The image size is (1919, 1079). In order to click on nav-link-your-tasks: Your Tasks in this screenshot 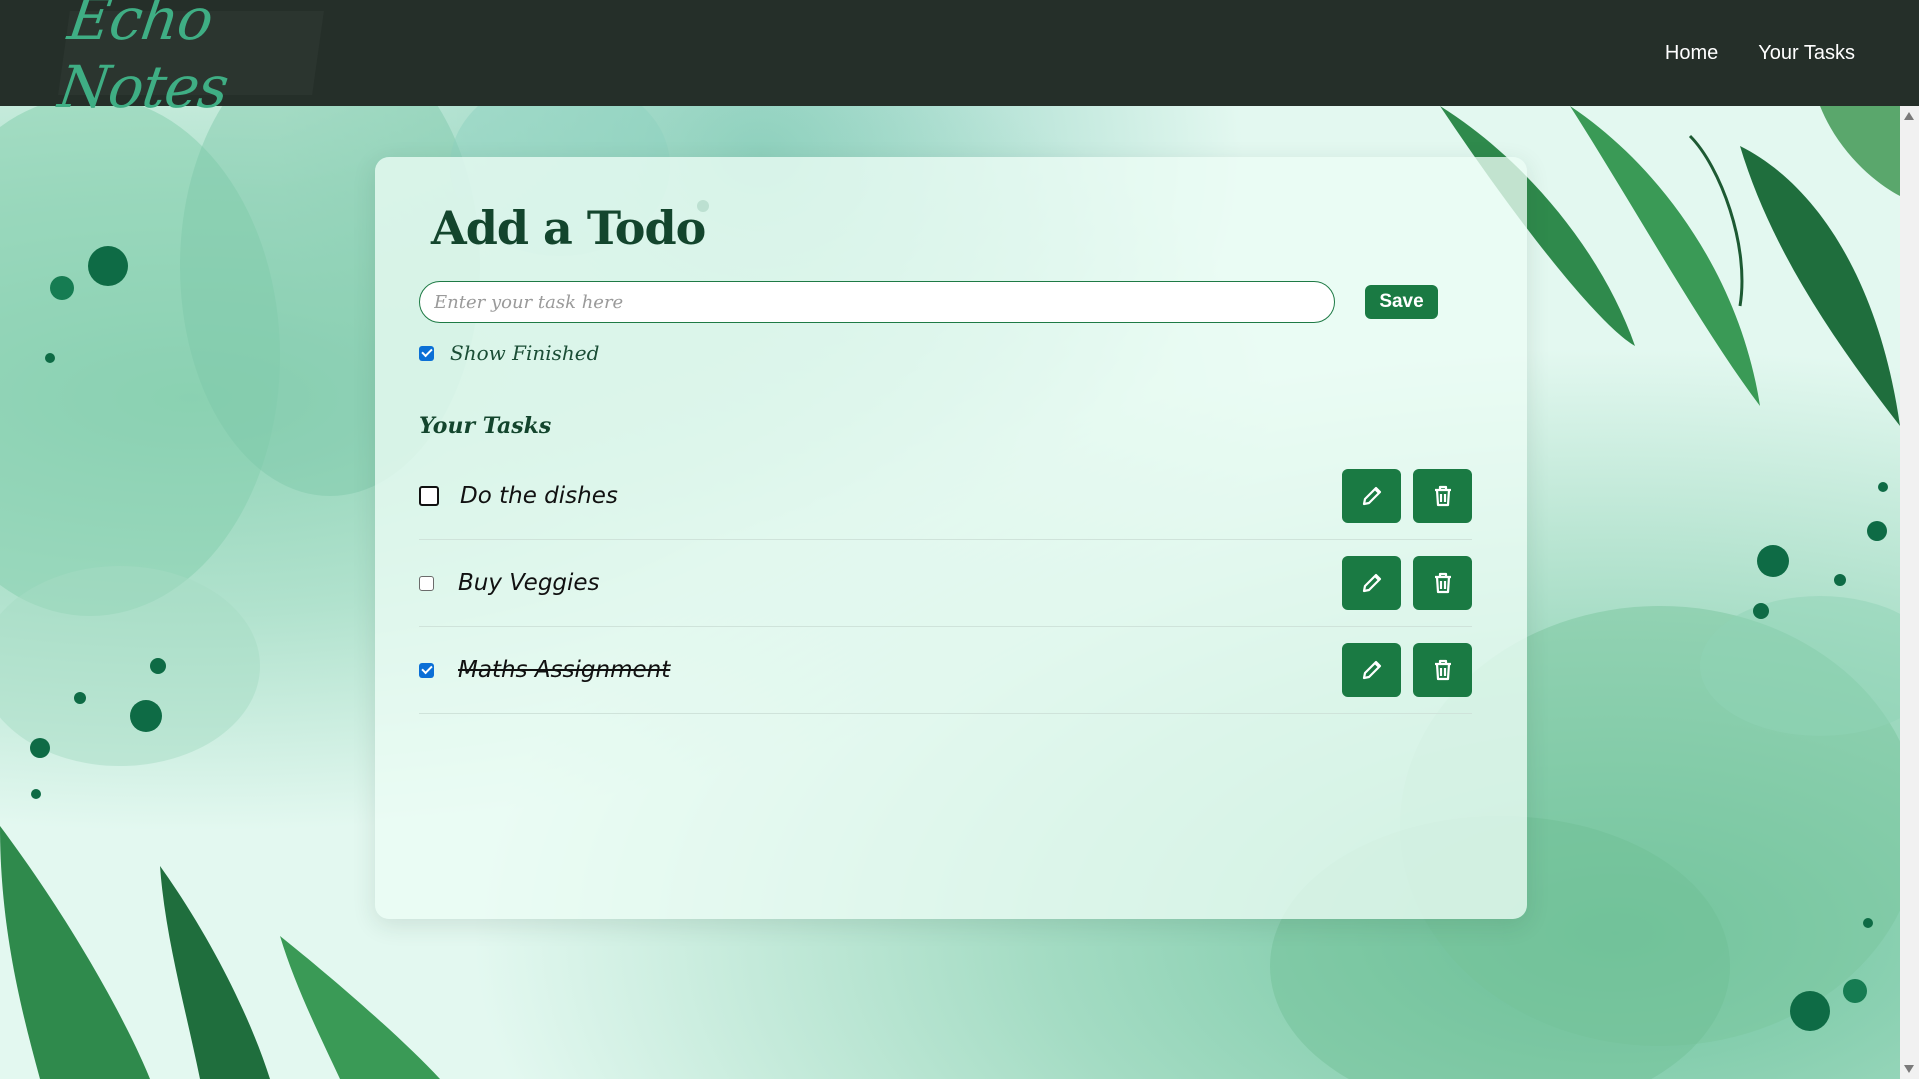, I will do `click(1806, 53)`.